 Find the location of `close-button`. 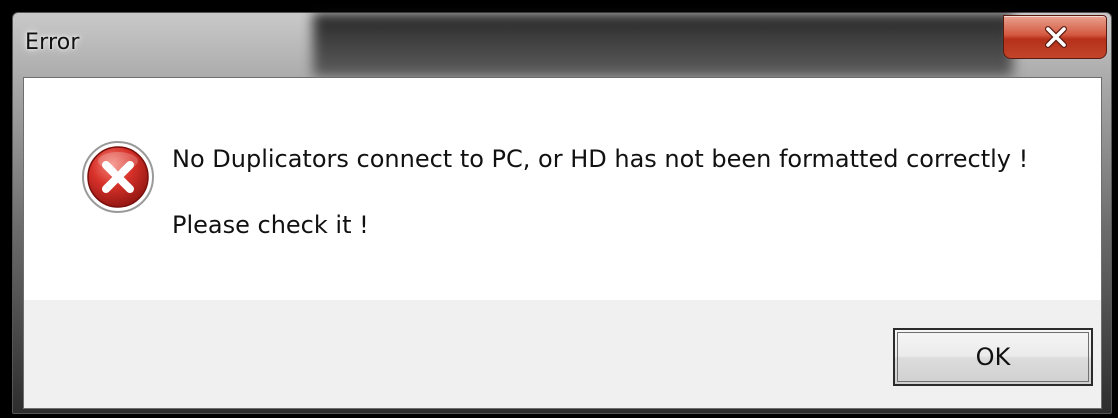

close-button is located at coordinates (1055, 37).